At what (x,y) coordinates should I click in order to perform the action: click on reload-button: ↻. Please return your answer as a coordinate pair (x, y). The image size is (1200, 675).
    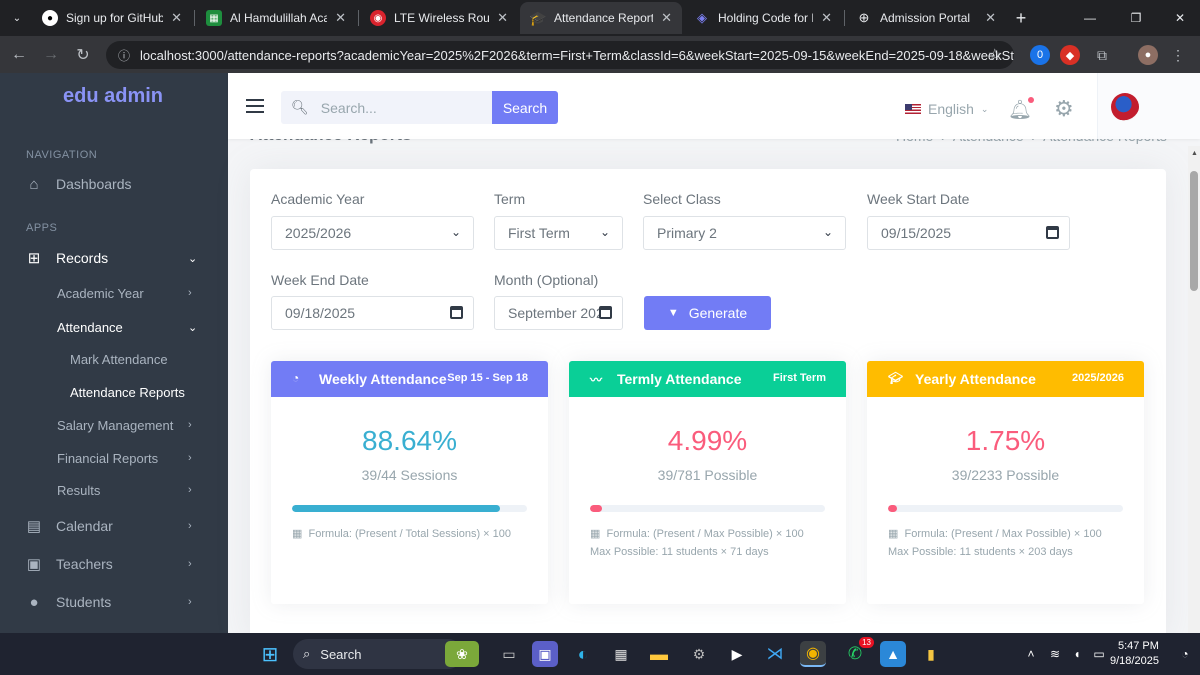
    Looking at the image, I should click on (83, 55).